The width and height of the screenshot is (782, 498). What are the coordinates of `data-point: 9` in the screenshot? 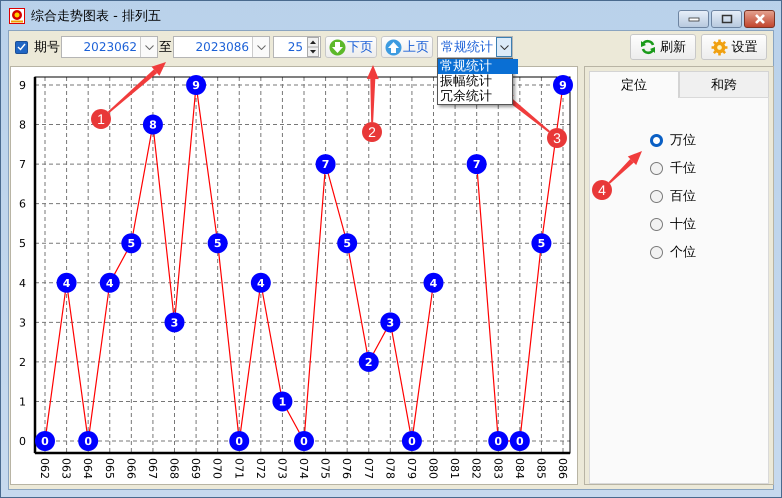 It's located at (196, 85).